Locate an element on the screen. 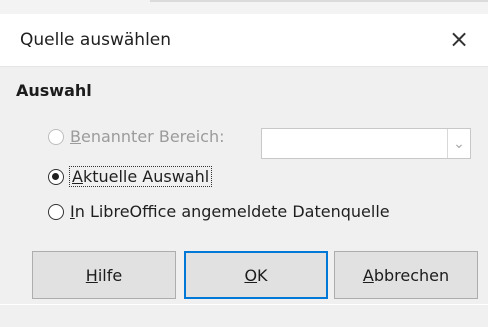 This screenshot has height=327, width=488. cancel-button: Abbrechen is located at coordinates (406, 275).